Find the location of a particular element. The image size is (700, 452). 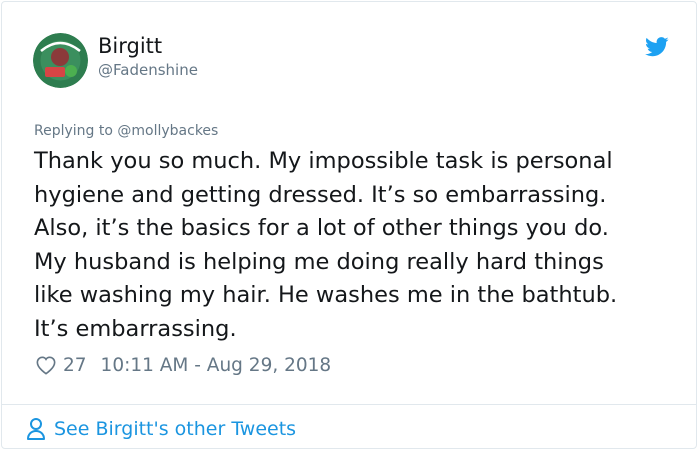

replying-to-label: Replying to is located at coordinates (76, 131).